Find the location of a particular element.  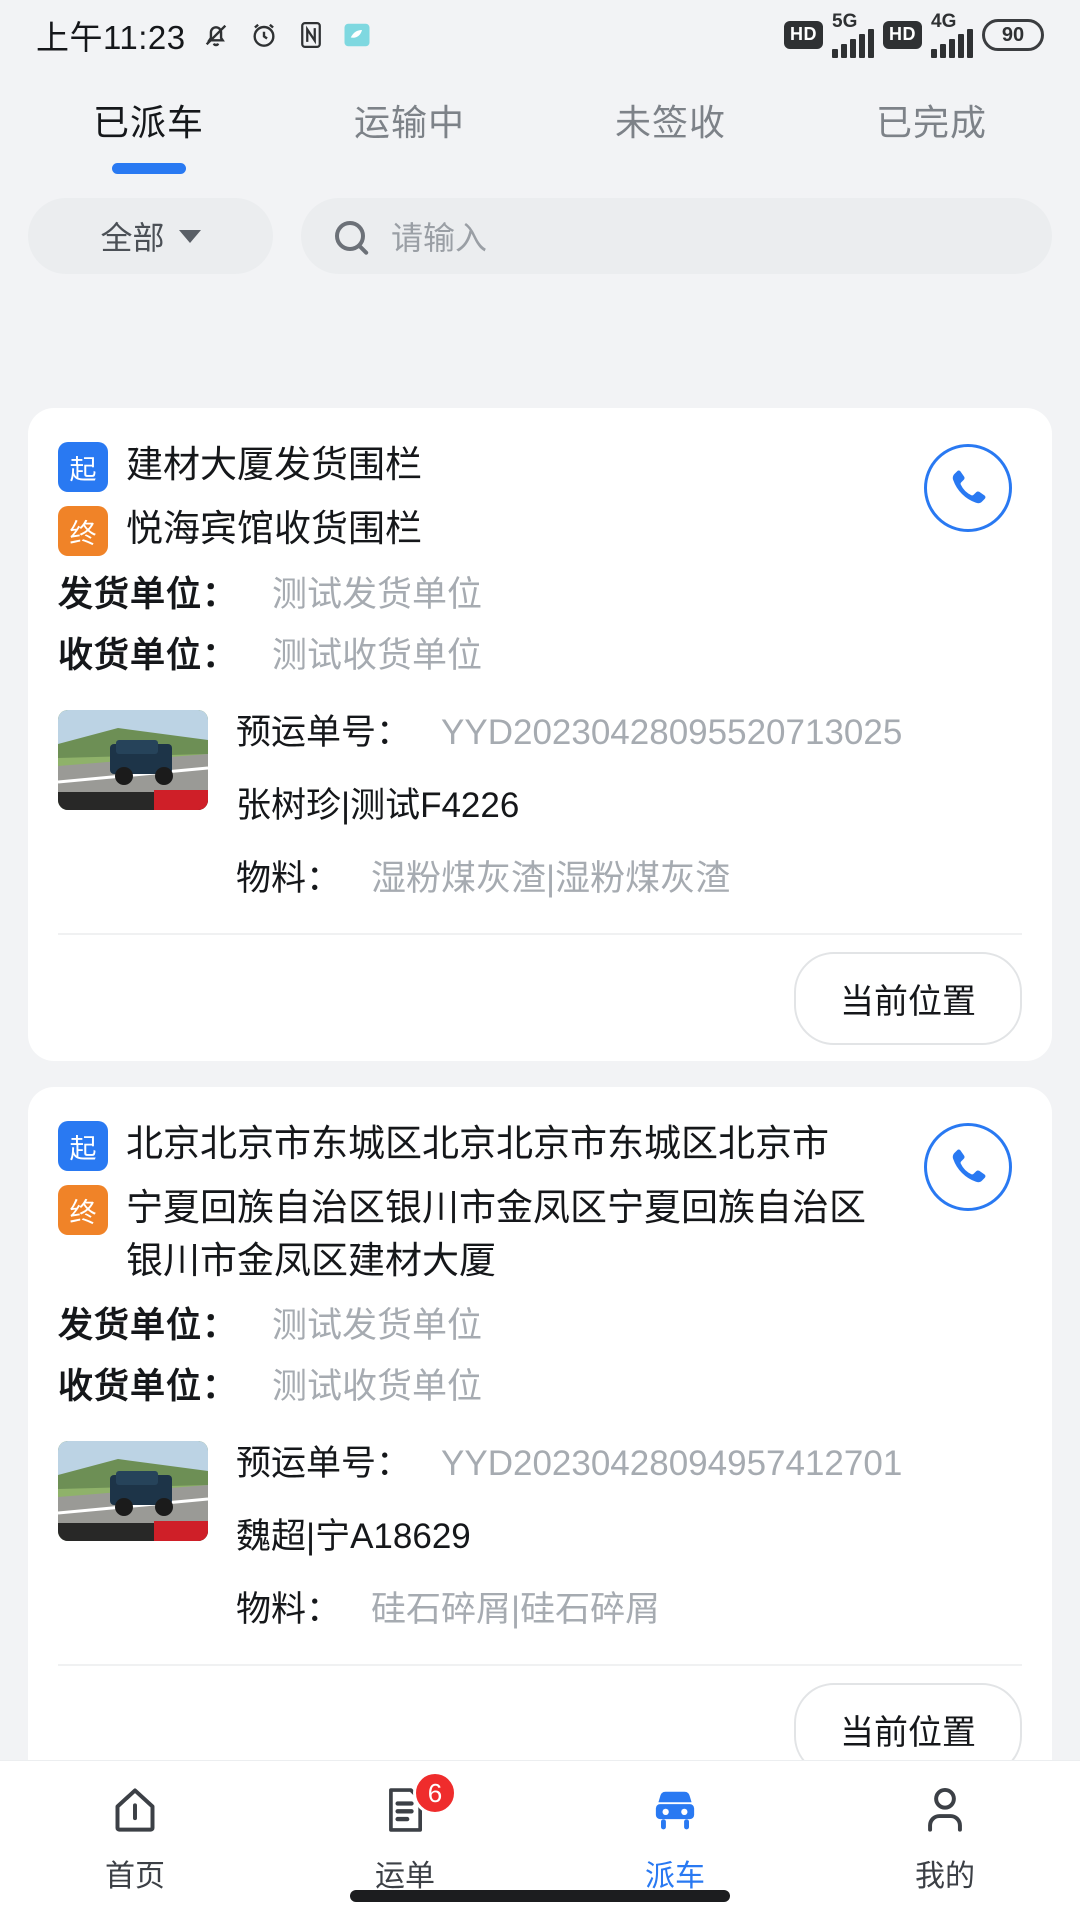

filter-dropdown: 全部 is located at coordinates (150, 236).